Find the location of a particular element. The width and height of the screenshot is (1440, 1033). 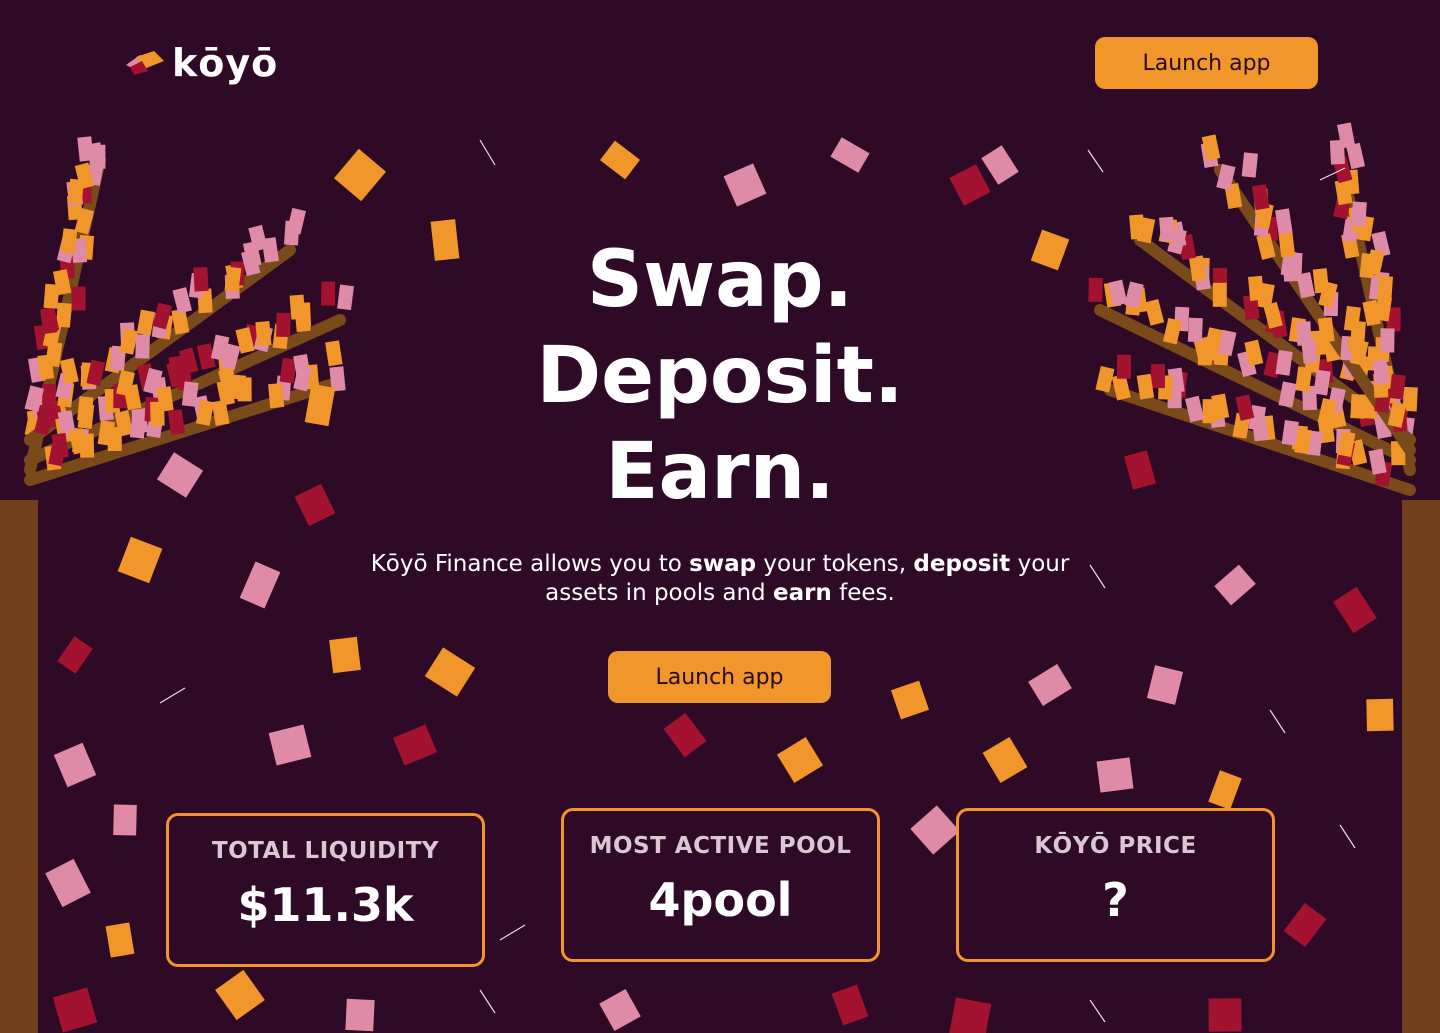

subtitle-keyword-deposit: deposit is located at coordinates (962, 564).